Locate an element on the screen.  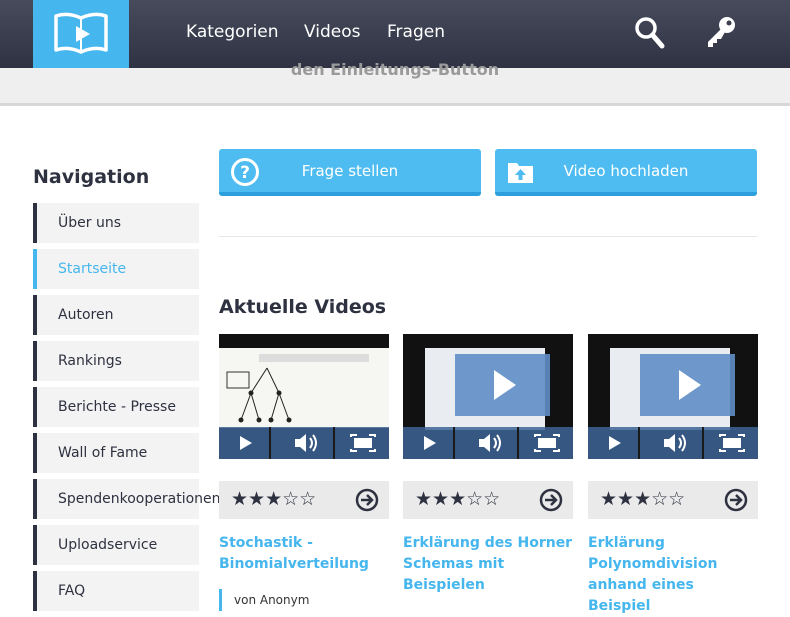
search-icon is located at coordinates (650, 35).